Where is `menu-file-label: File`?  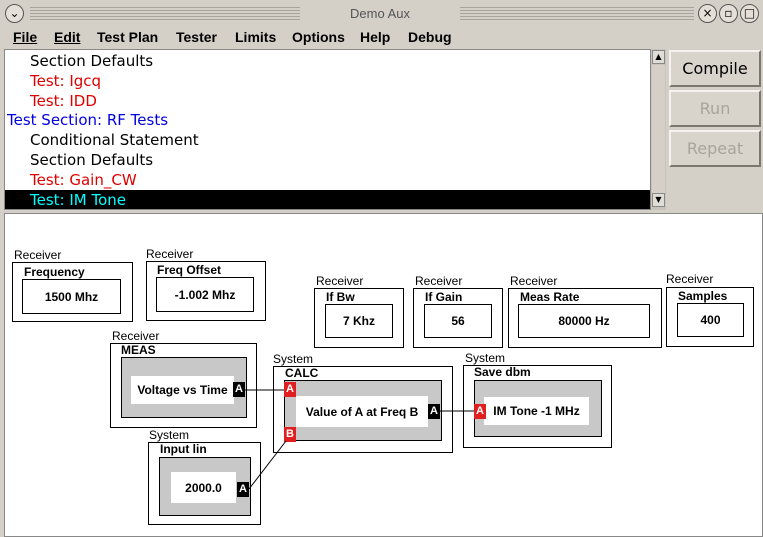 menu-file-label: File is located at coordinates (25, 37).